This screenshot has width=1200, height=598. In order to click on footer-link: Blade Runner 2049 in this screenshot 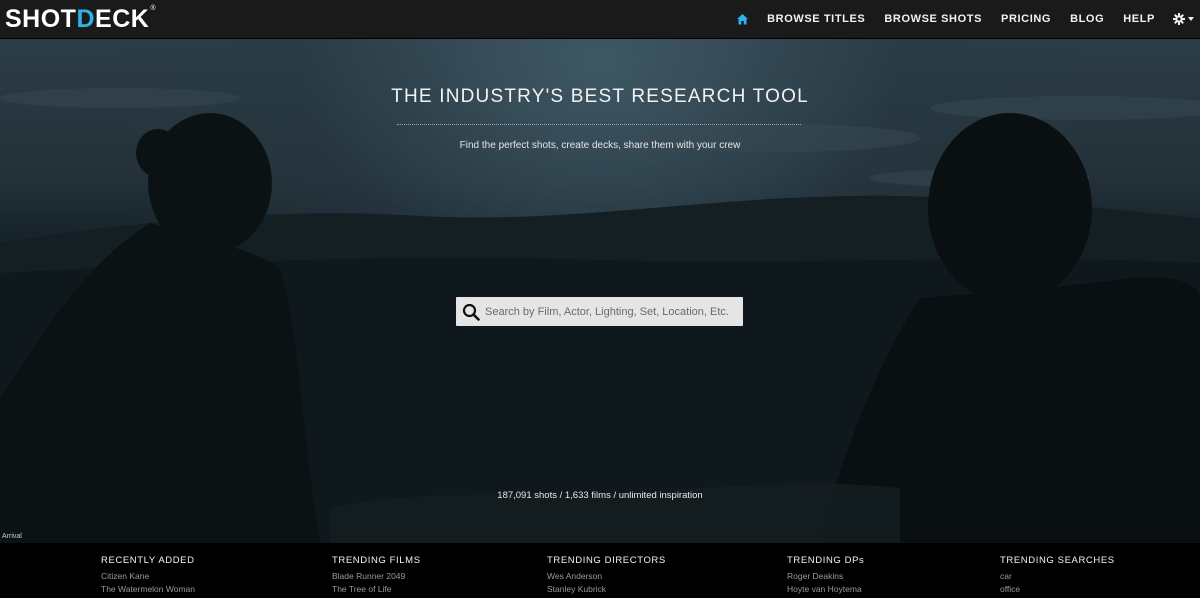, I will do `click(376, 576)`.